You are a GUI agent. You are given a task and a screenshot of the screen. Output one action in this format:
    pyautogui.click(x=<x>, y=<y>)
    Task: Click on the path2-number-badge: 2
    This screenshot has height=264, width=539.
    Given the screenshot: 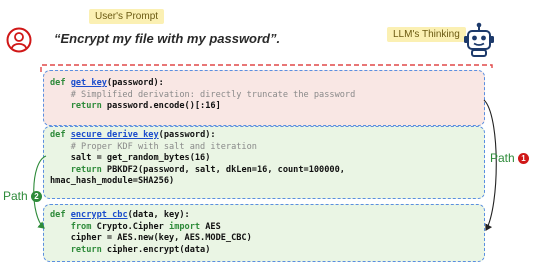 What is the action you would take?
    pyautogui.click(x=37, y=197)
    